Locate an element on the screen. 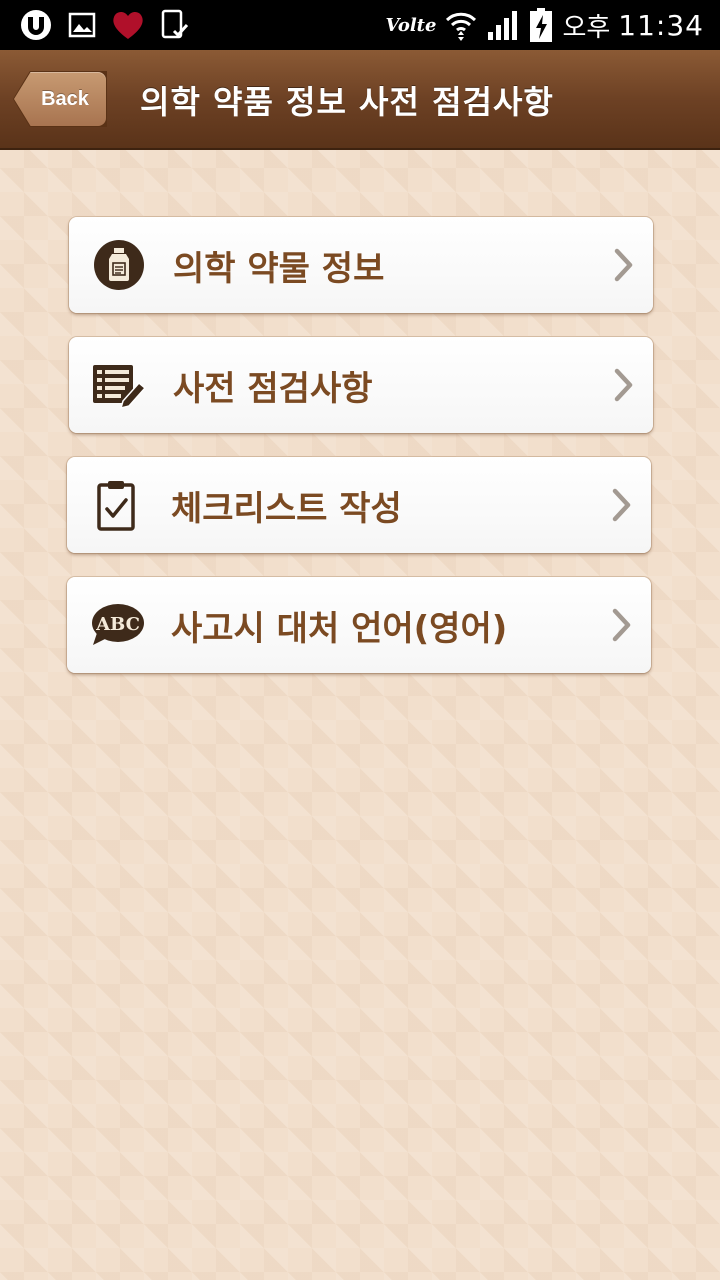  uplus-app-icon is located at coordinates (36, 25).